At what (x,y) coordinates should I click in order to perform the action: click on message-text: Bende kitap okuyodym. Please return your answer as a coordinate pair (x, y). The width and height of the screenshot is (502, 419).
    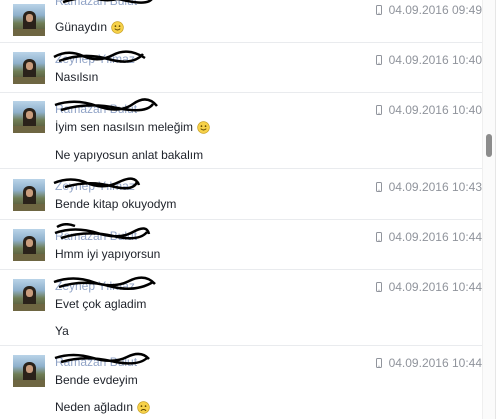
    Looking at the image, I should click on (116, 204).